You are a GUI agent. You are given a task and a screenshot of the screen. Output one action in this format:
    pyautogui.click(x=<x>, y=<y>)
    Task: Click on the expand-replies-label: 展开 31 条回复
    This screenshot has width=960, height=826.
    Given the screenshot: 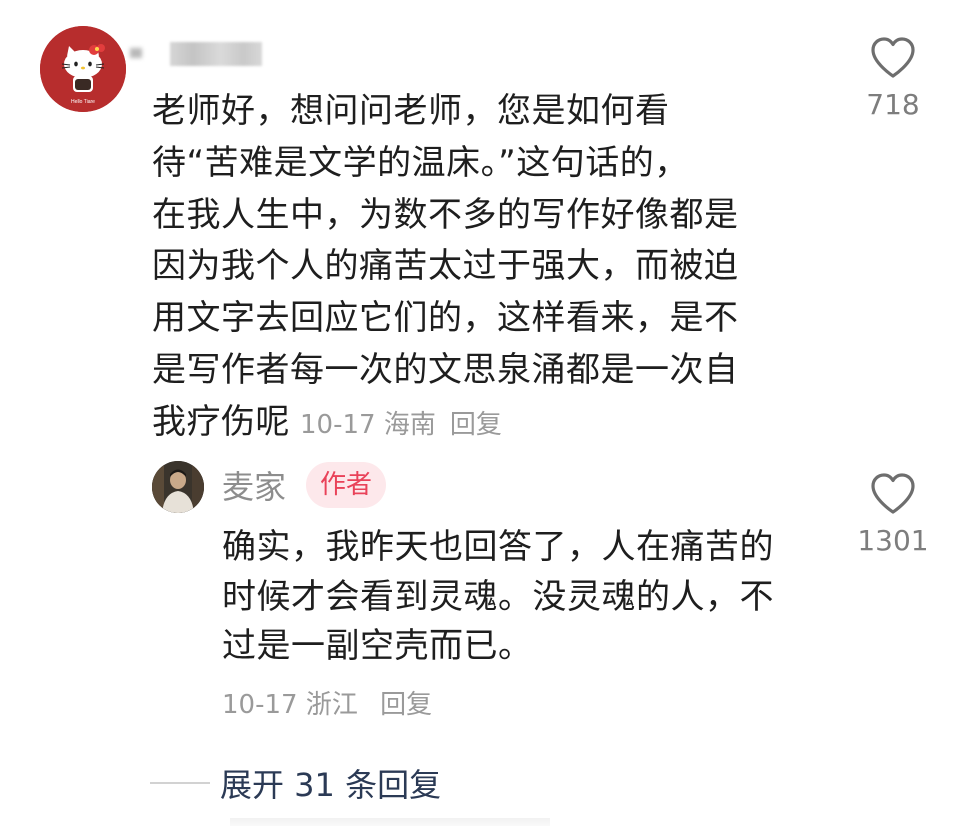 What is the action you would take?
    pyautogui.click(x=331, y=785)
    